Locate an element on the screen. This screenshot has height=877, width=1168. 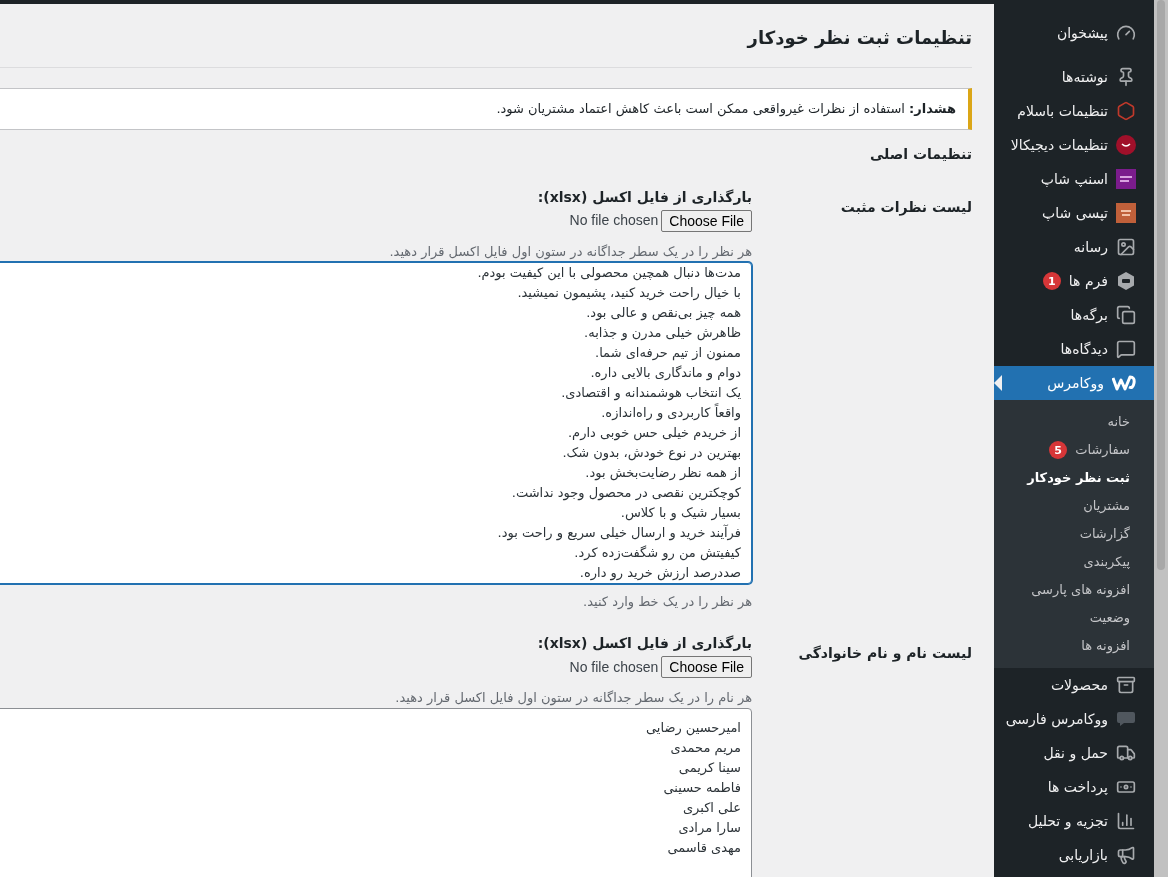
speech-bubble-icon is located at coordinates (1126, 719).